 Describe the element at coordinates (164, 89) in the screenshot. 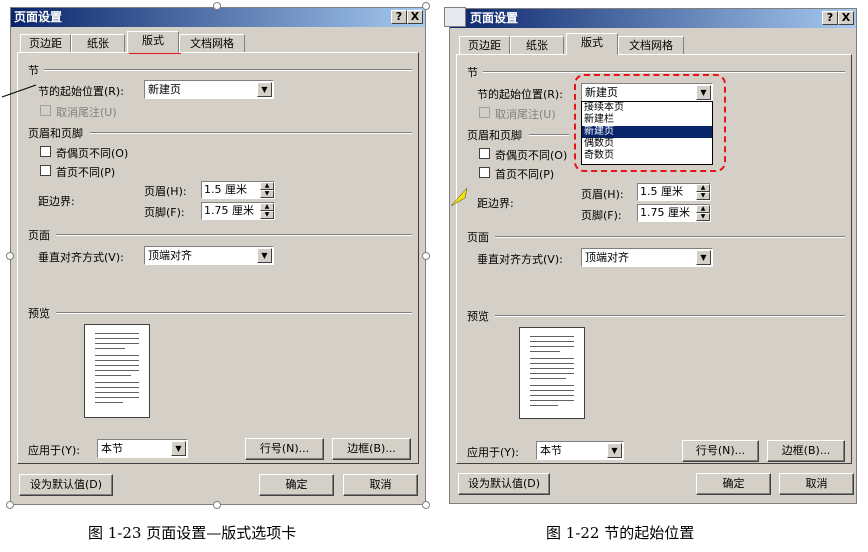

I see `section-start-value: 新建页` at that location.